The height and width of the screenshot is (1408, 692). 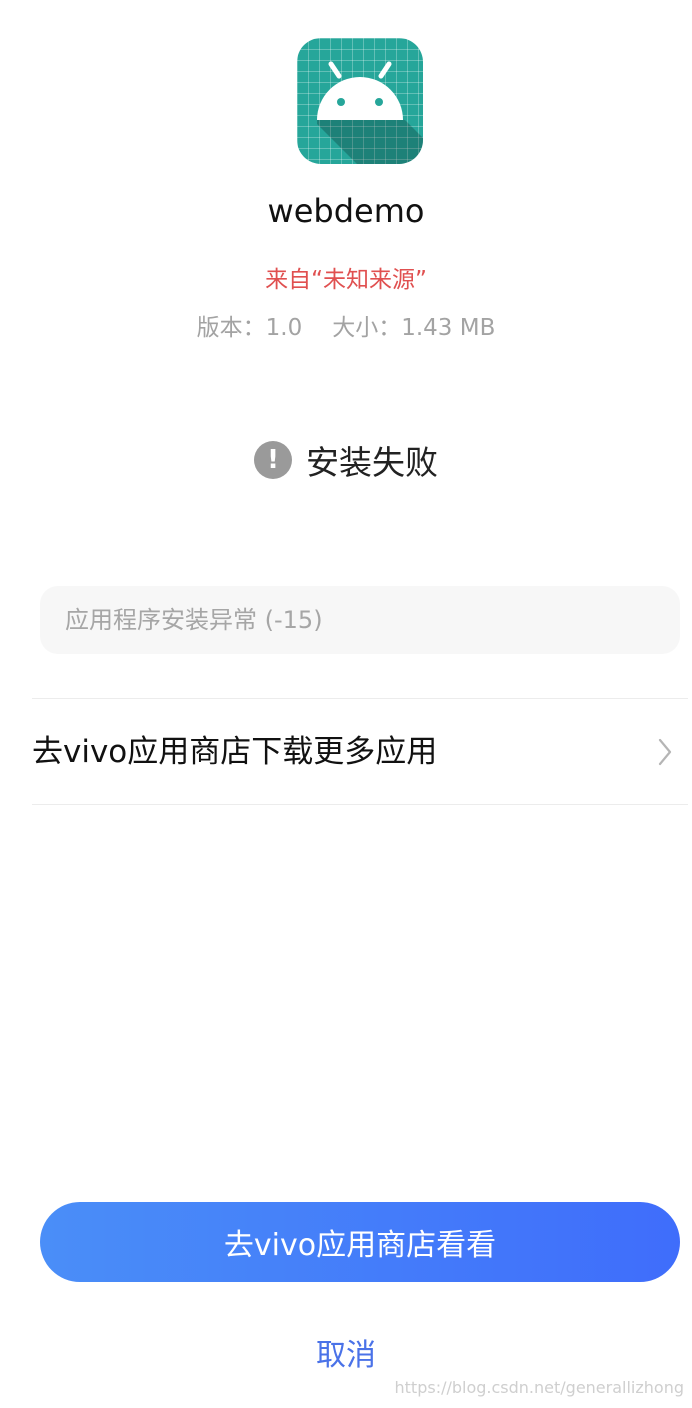 I want to click on chevron-right-icon, so click(x=665, y=752).